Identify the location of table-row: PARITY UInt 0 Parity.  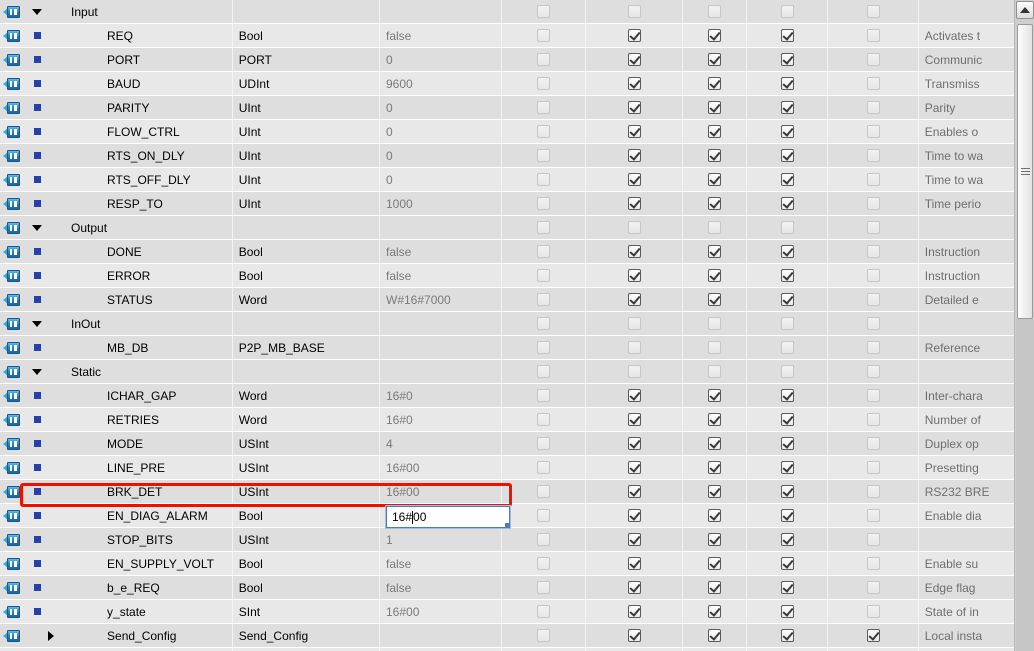
(507, 108).